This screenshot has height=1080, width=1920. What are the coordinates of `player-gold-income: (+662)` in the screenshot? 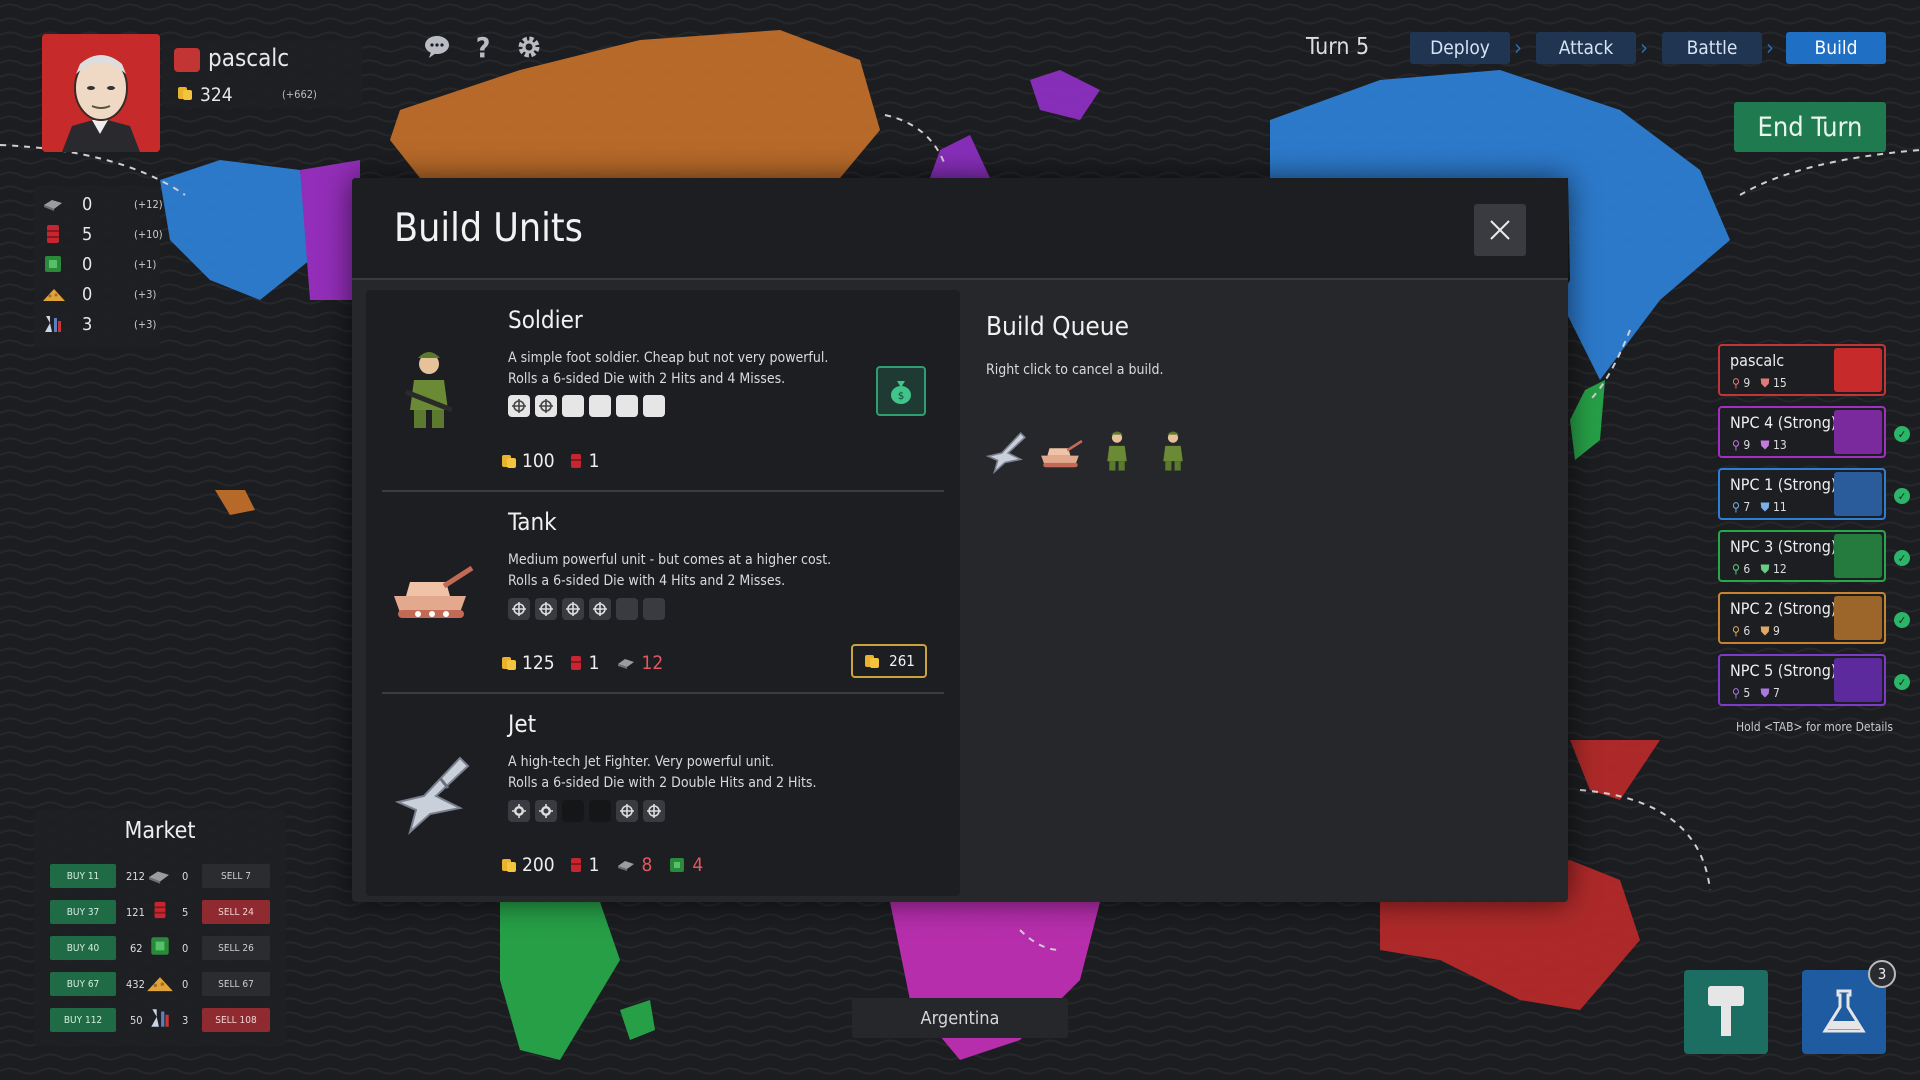 It's located at (299, 94).